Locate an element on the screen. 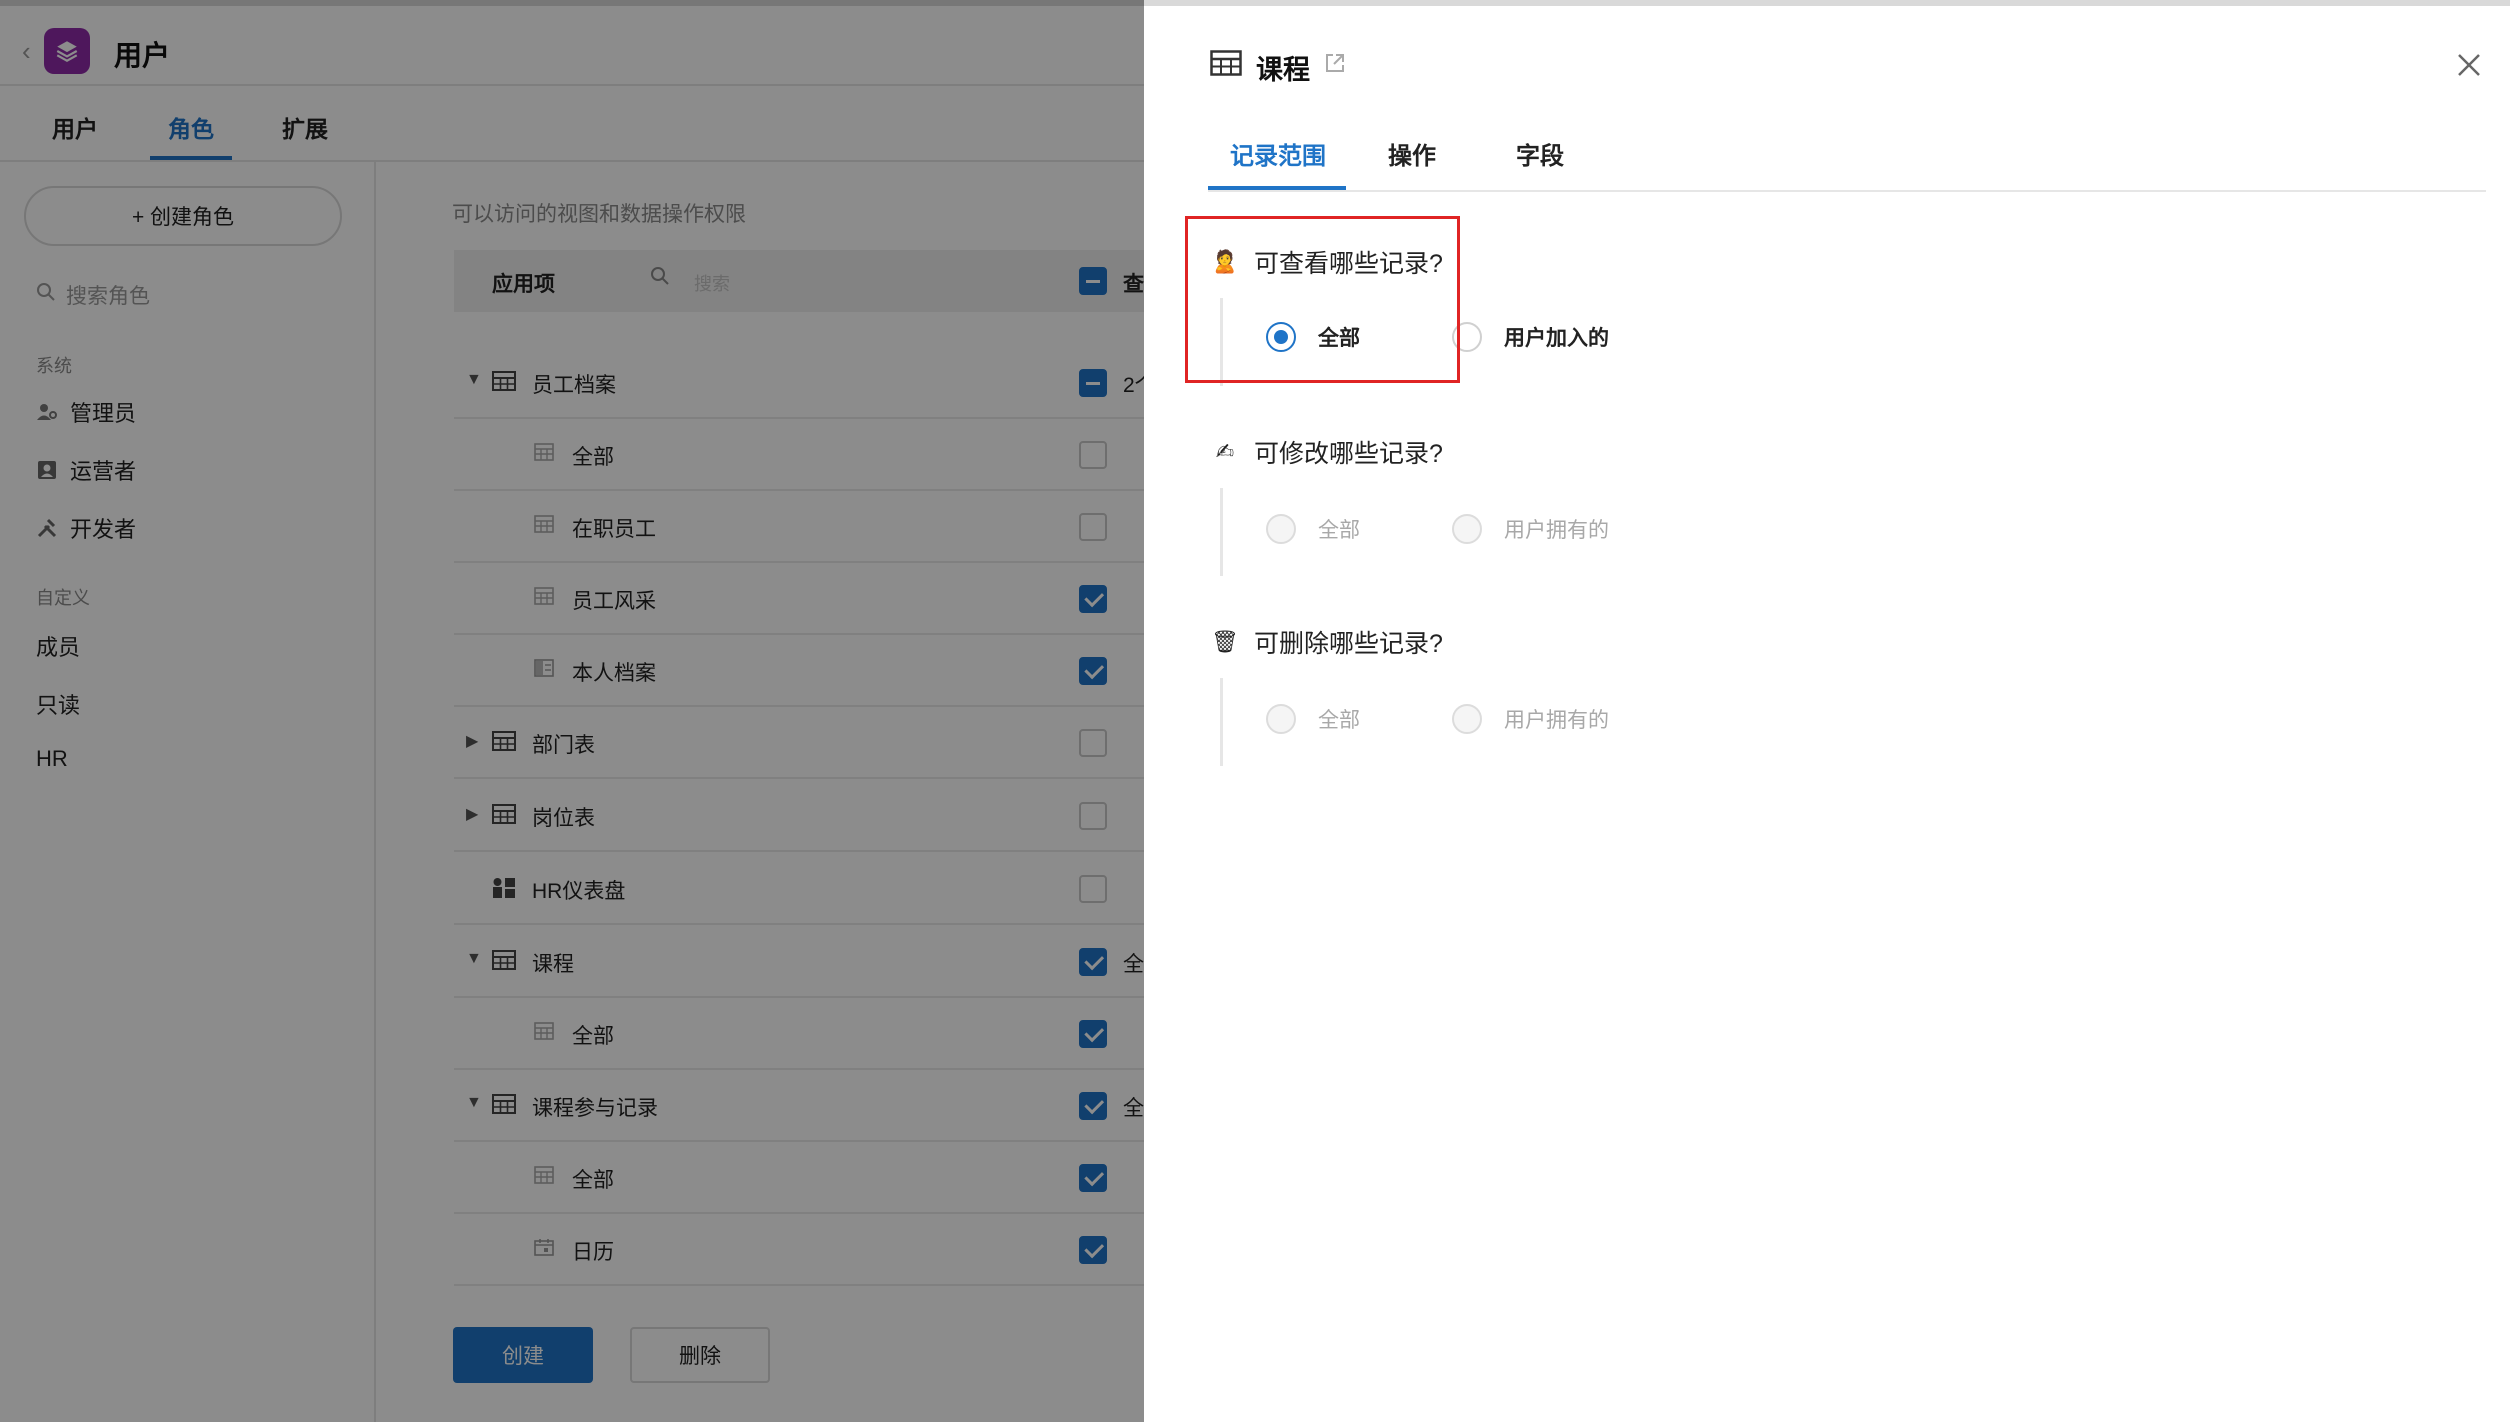 This screenshot has width=2510, height=1422. table-icon is located at coordinates (1226, 63).